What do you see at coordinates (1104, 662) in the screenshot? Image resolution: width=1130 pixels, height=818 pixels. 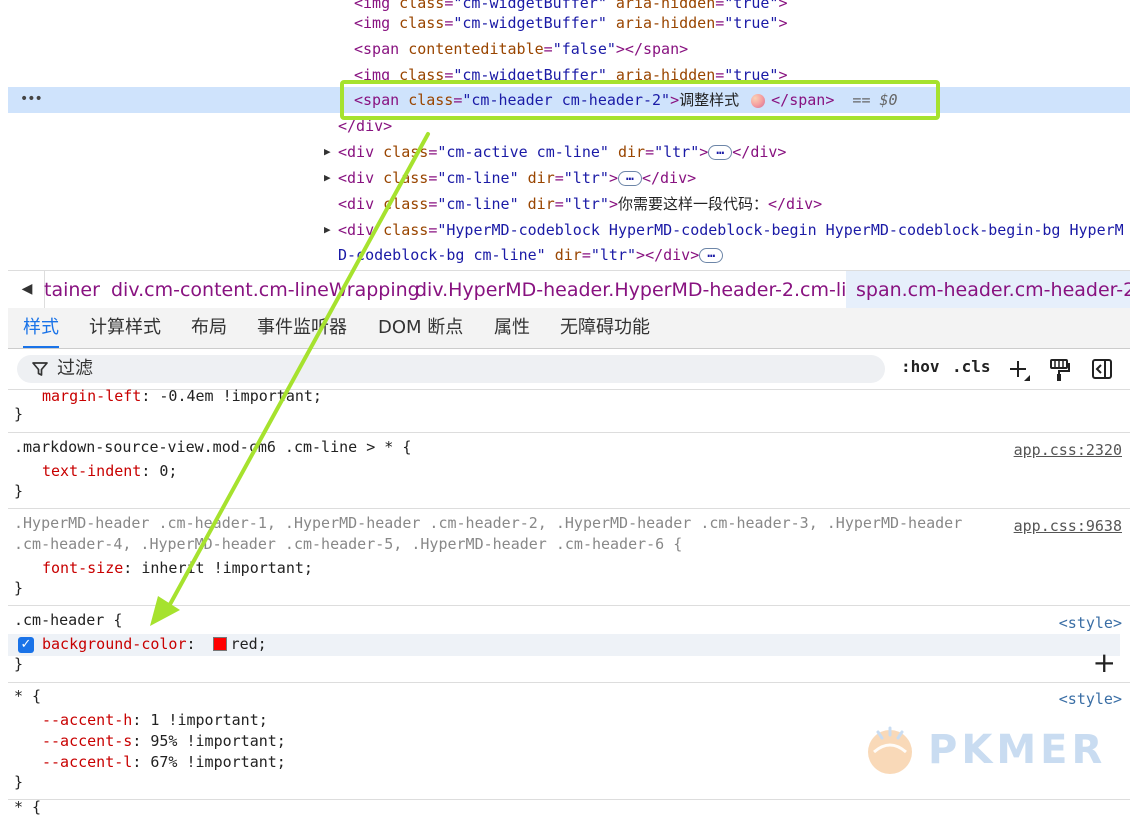 I see `add-declaration-icon: +` at bounding box center [1104, 662].